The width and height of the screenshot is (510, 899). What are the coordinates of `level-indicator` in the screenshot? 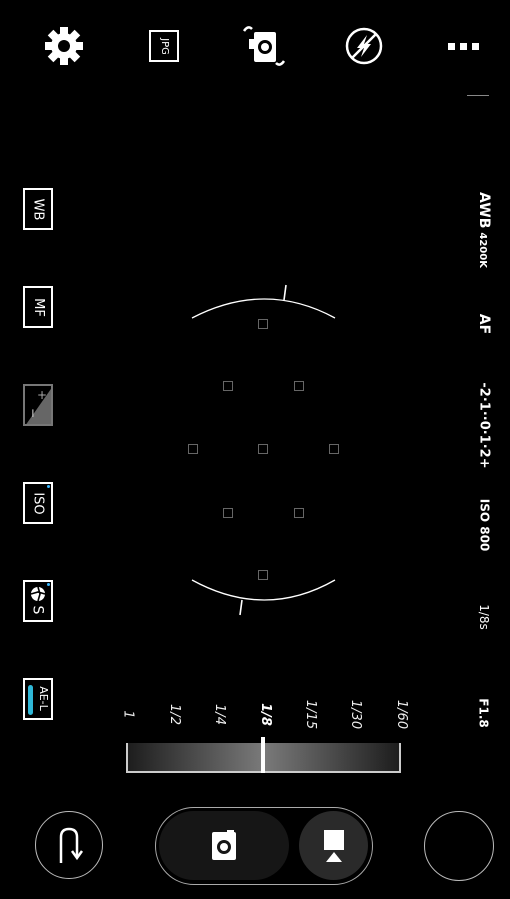 It's located at (478, 95).